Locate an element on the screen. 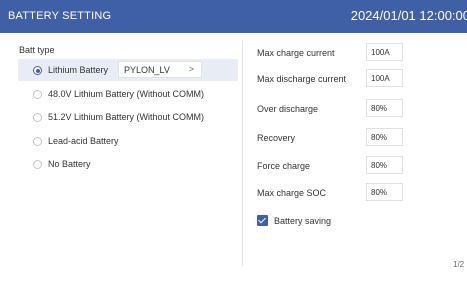  option-label: No Battery is located at coordinates (69, 164).